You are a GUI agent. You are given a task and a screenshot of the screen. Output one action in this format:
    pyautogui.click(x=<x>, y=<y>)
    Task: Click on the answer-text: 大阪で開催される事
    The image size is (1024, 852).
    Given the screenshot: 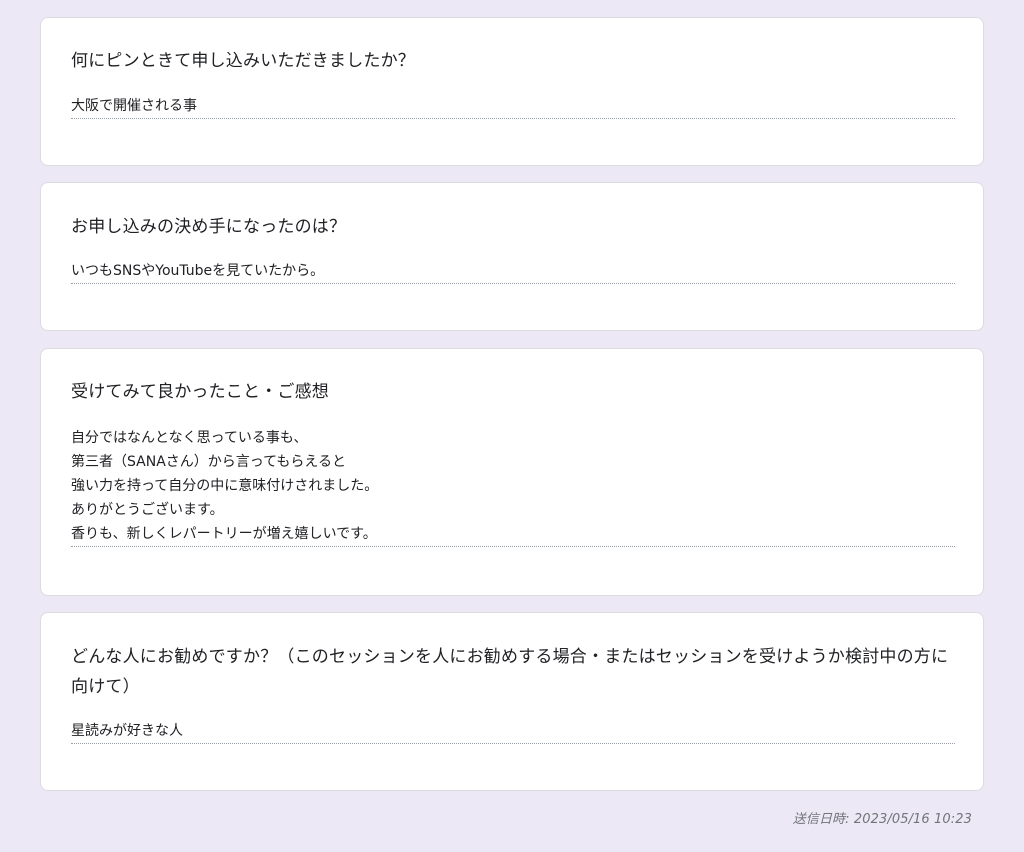 What is the action you would take?
    pyautogui.click(x=513, y=106)
    